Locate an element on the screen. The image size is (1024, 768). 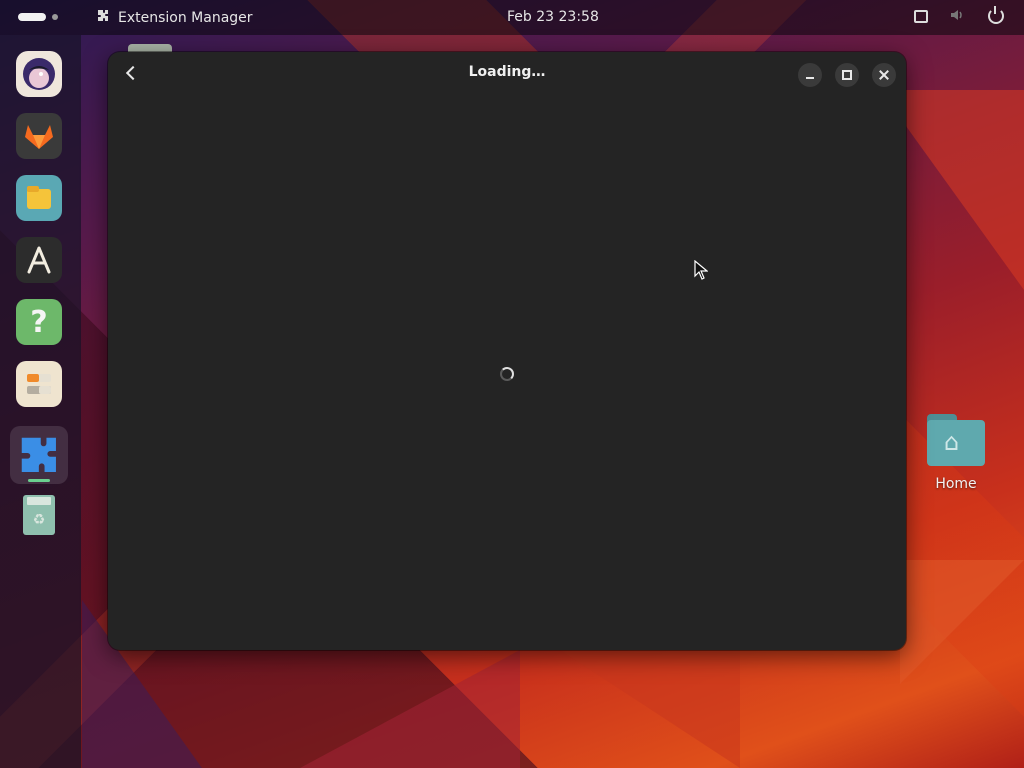
workspace-dot is located at coordinates (55, 17).